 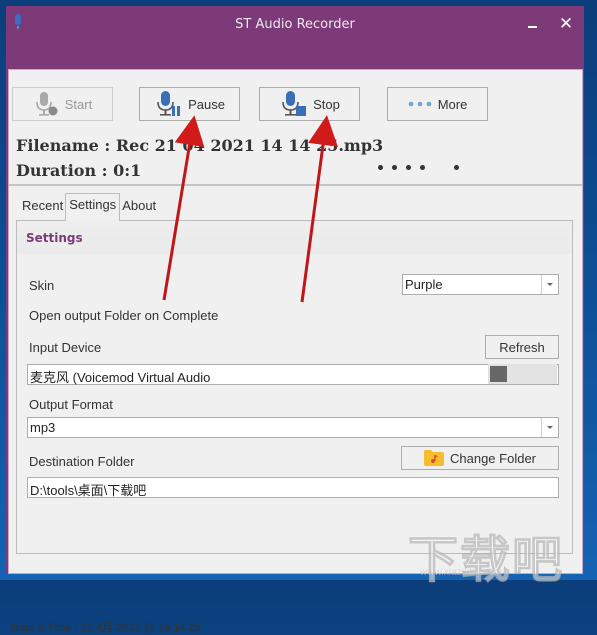 What do you see at coordinates (532, 27) in the screenshot?
I see `minimize-icon` at bounding box center [532, 27].